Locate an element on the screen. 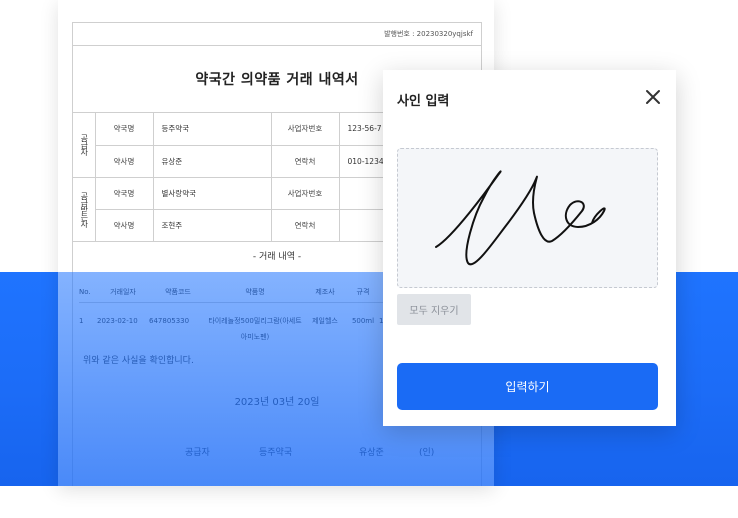  header-no: No. is located at coordinates (85, 291).